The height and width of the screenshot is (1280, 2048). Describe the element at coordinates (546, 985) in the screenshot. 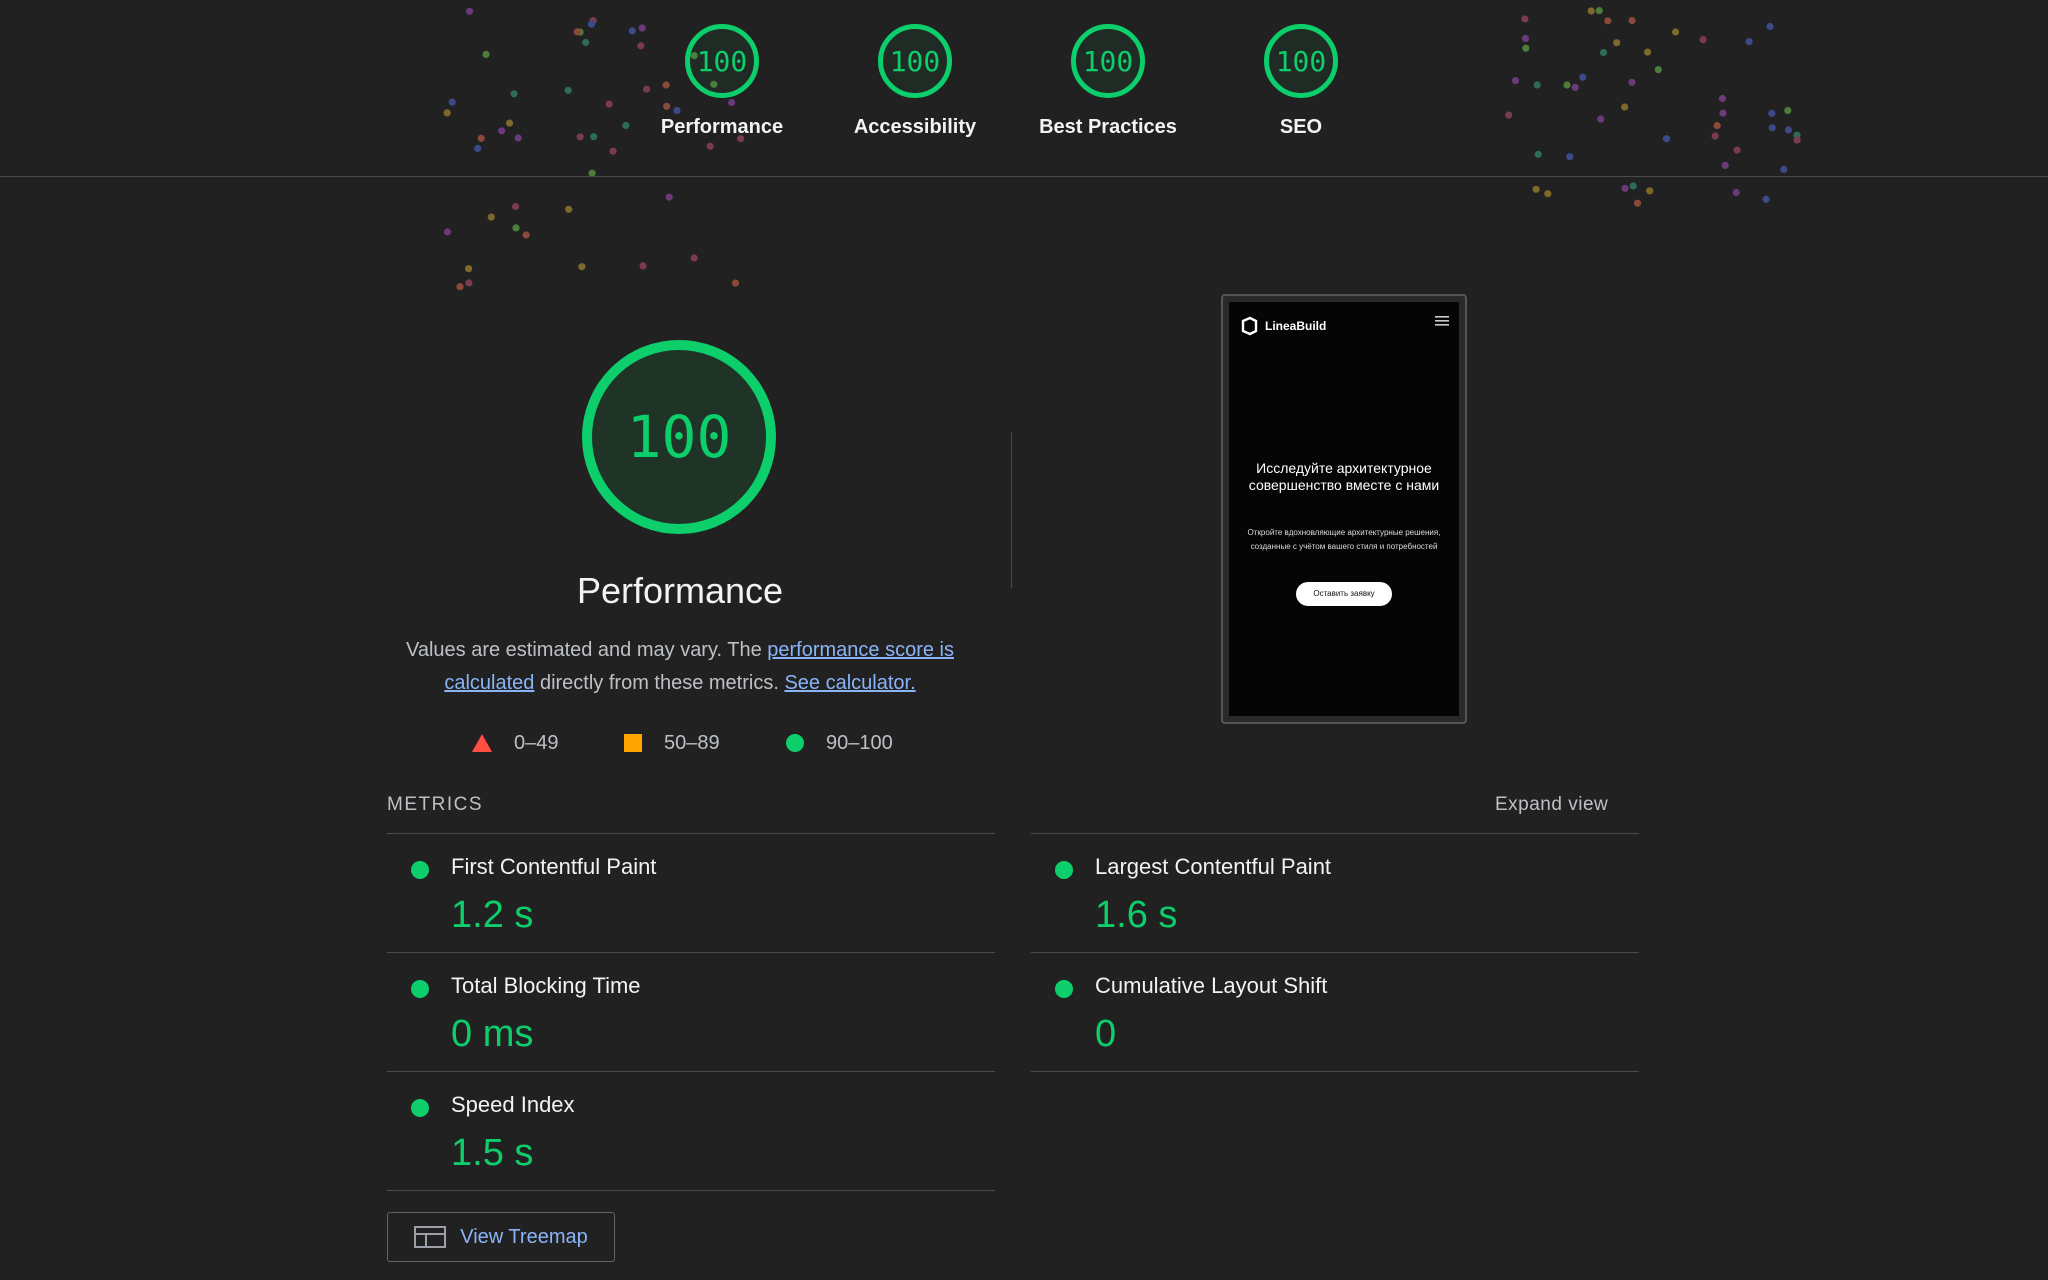

I see `metric-name: Total Blocking Time` at that location.